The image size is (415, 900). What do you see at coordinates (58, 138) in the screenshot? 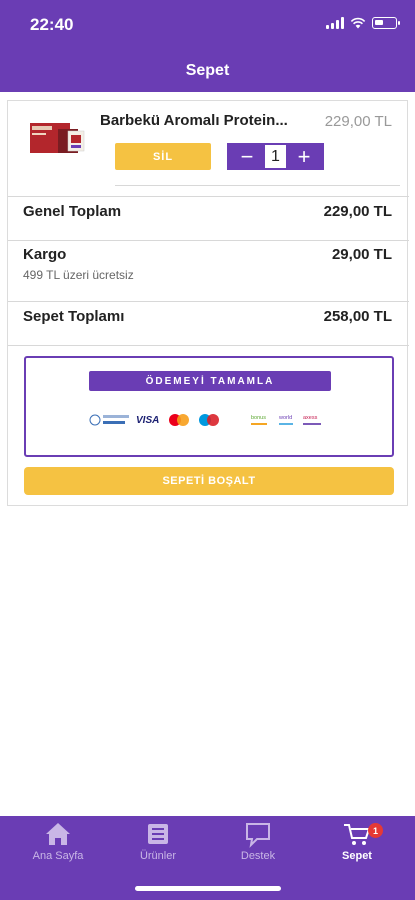
I see `product-image` at bounding box center [58, 138].